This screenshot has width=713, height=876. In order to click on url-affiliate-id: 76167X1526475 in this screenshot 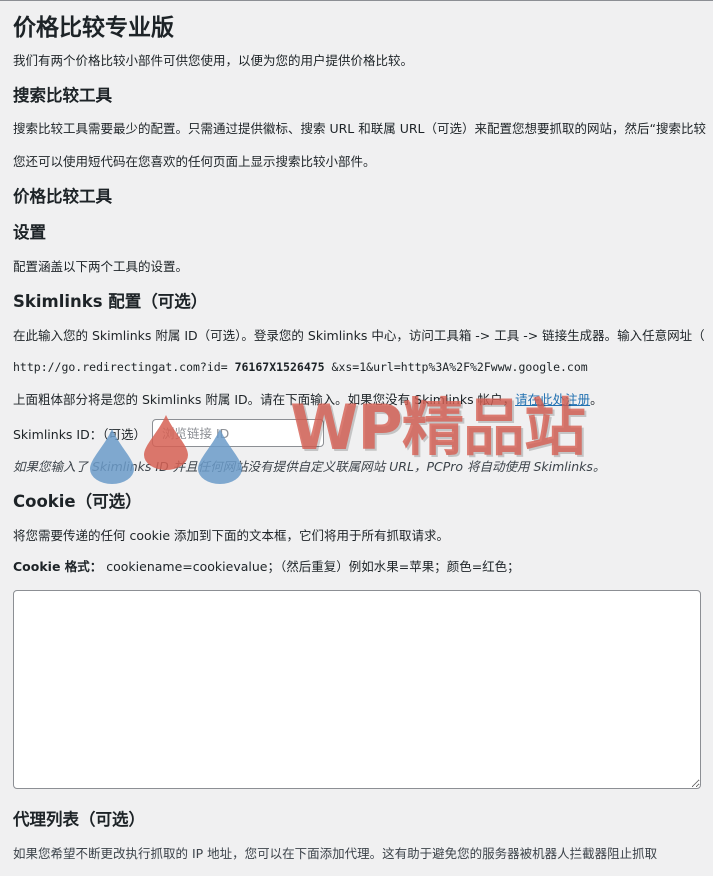, I will do `click(279, 367)`.